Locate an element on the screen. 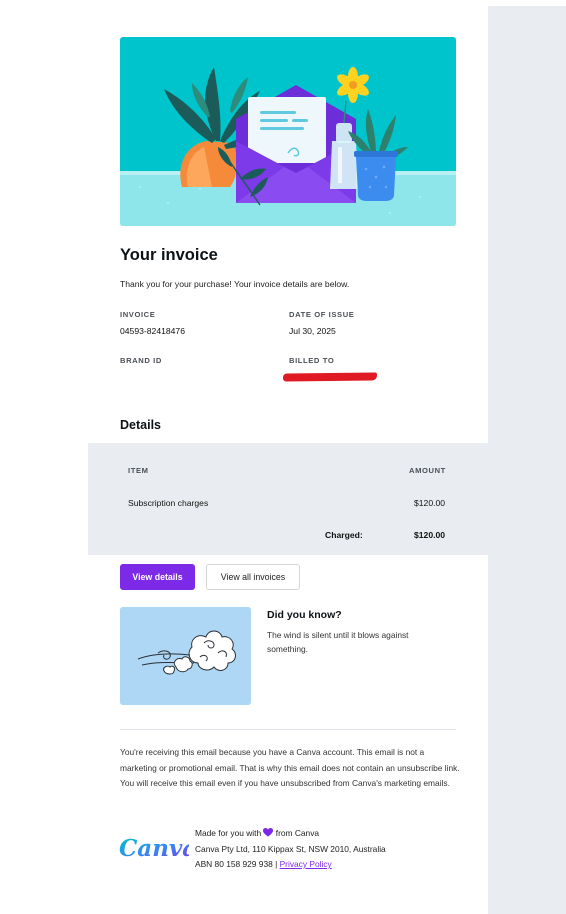  made-for-prefix: Made for you with is located at coordinates (228, 833).